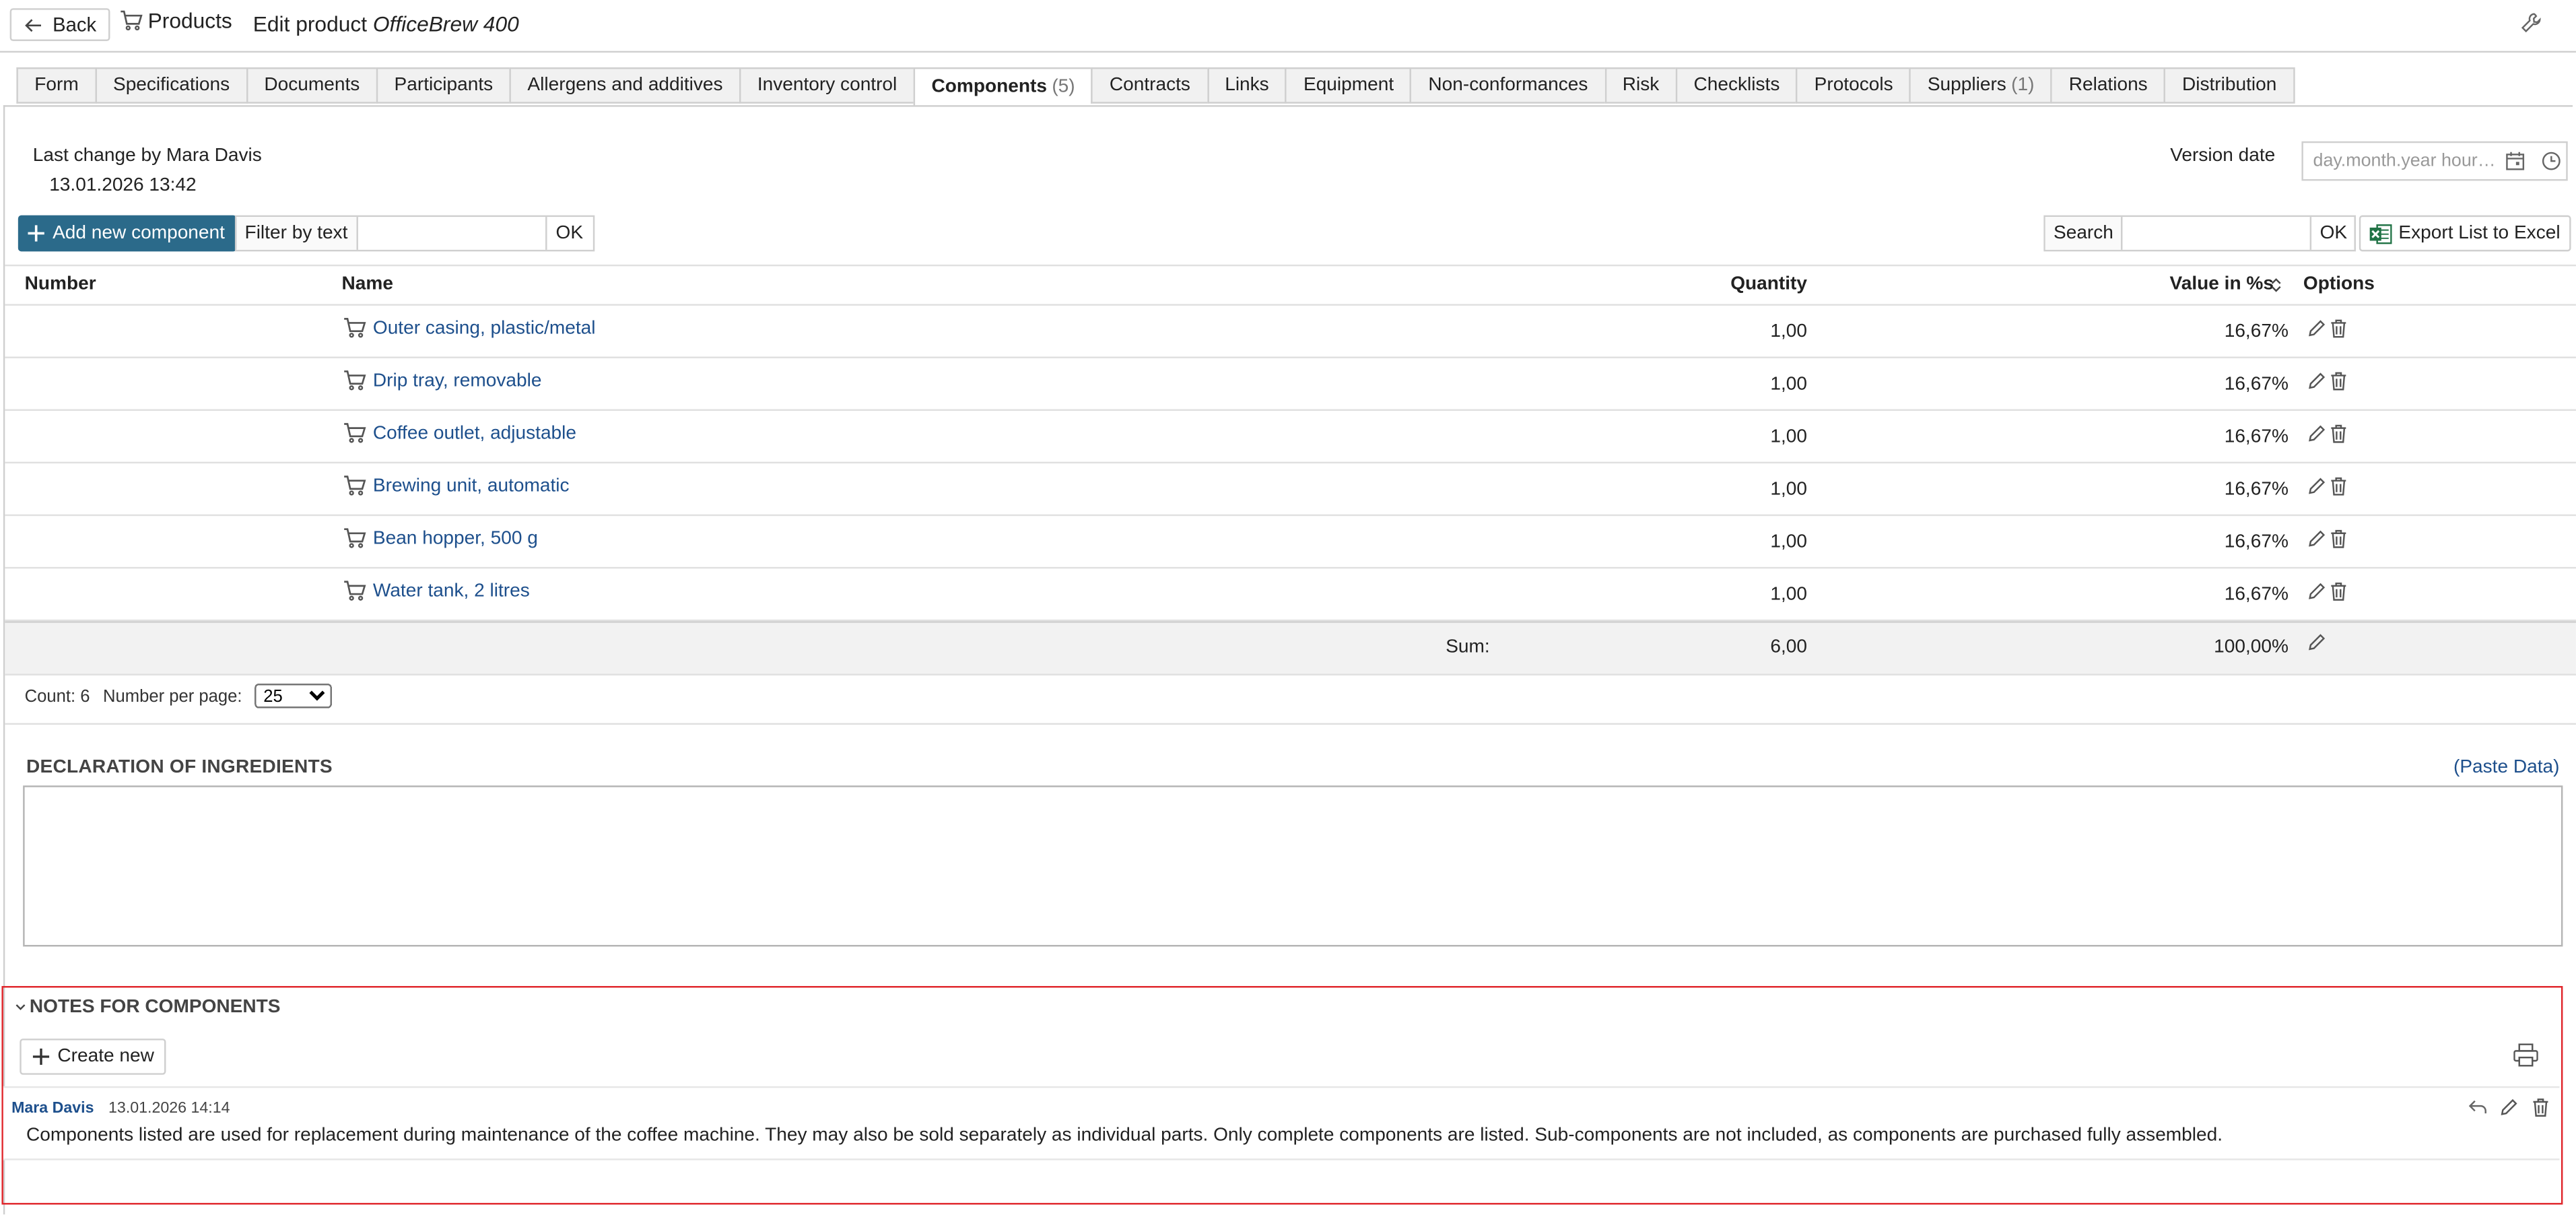 This screenshot has height=1215, width=2576. I want to click on component-name: Drip tray, removable, so click(457, 380).